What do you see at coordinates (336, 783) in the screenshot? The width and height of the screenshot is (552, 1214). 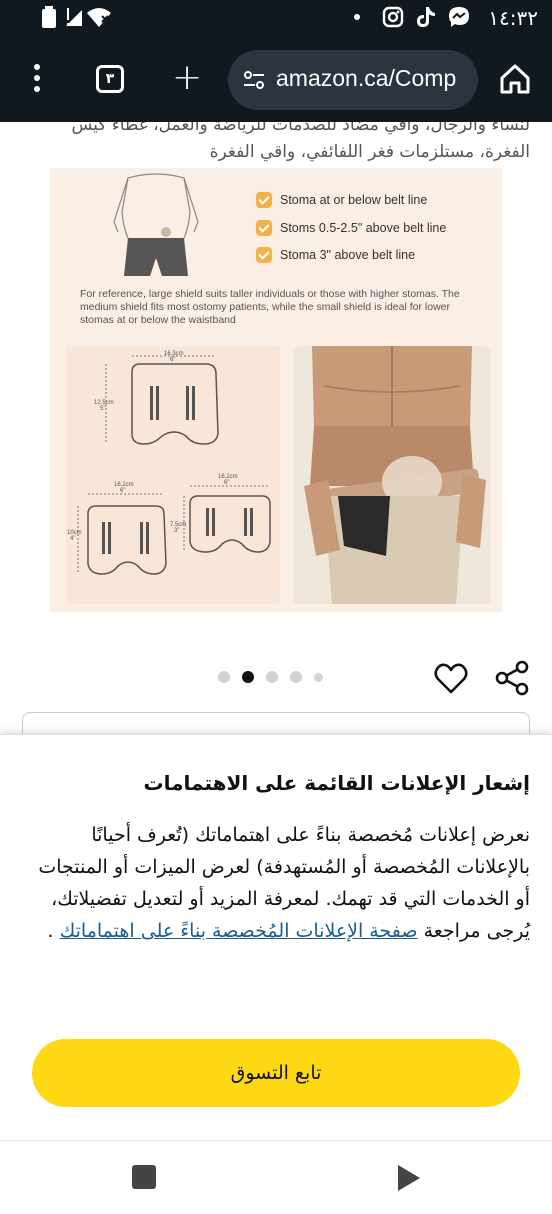 I see `sheet-title: إشعار الإعلانات القائمة على الاهتمامات` at bounding box center [336, 783].